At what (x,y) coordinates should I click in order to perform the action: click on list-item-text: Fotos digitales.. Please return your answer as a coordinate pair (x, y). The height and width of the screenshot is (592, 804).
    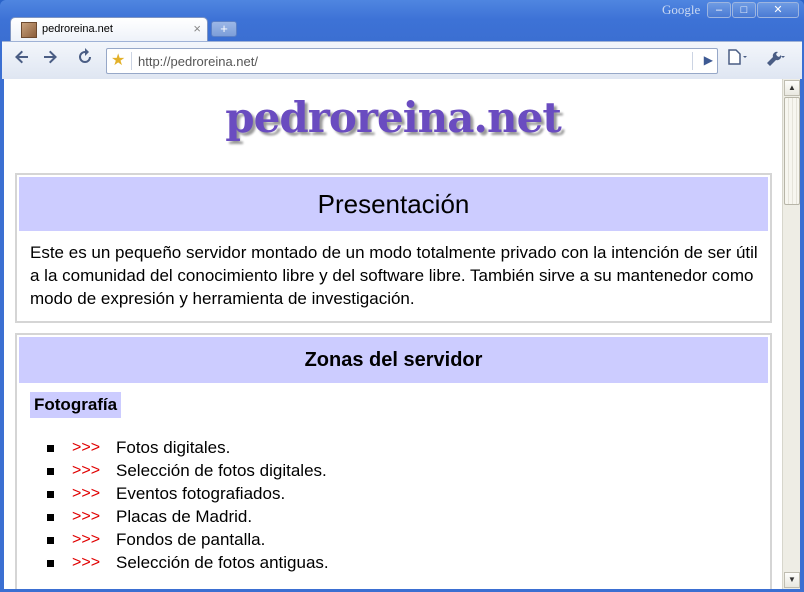
    Looking at the image, I should click on (173, 447).